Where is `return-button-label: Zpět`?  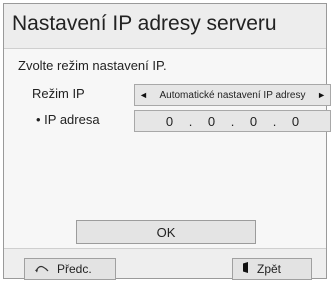 return-button-label: Zpět is located at coordinates (269, 269).